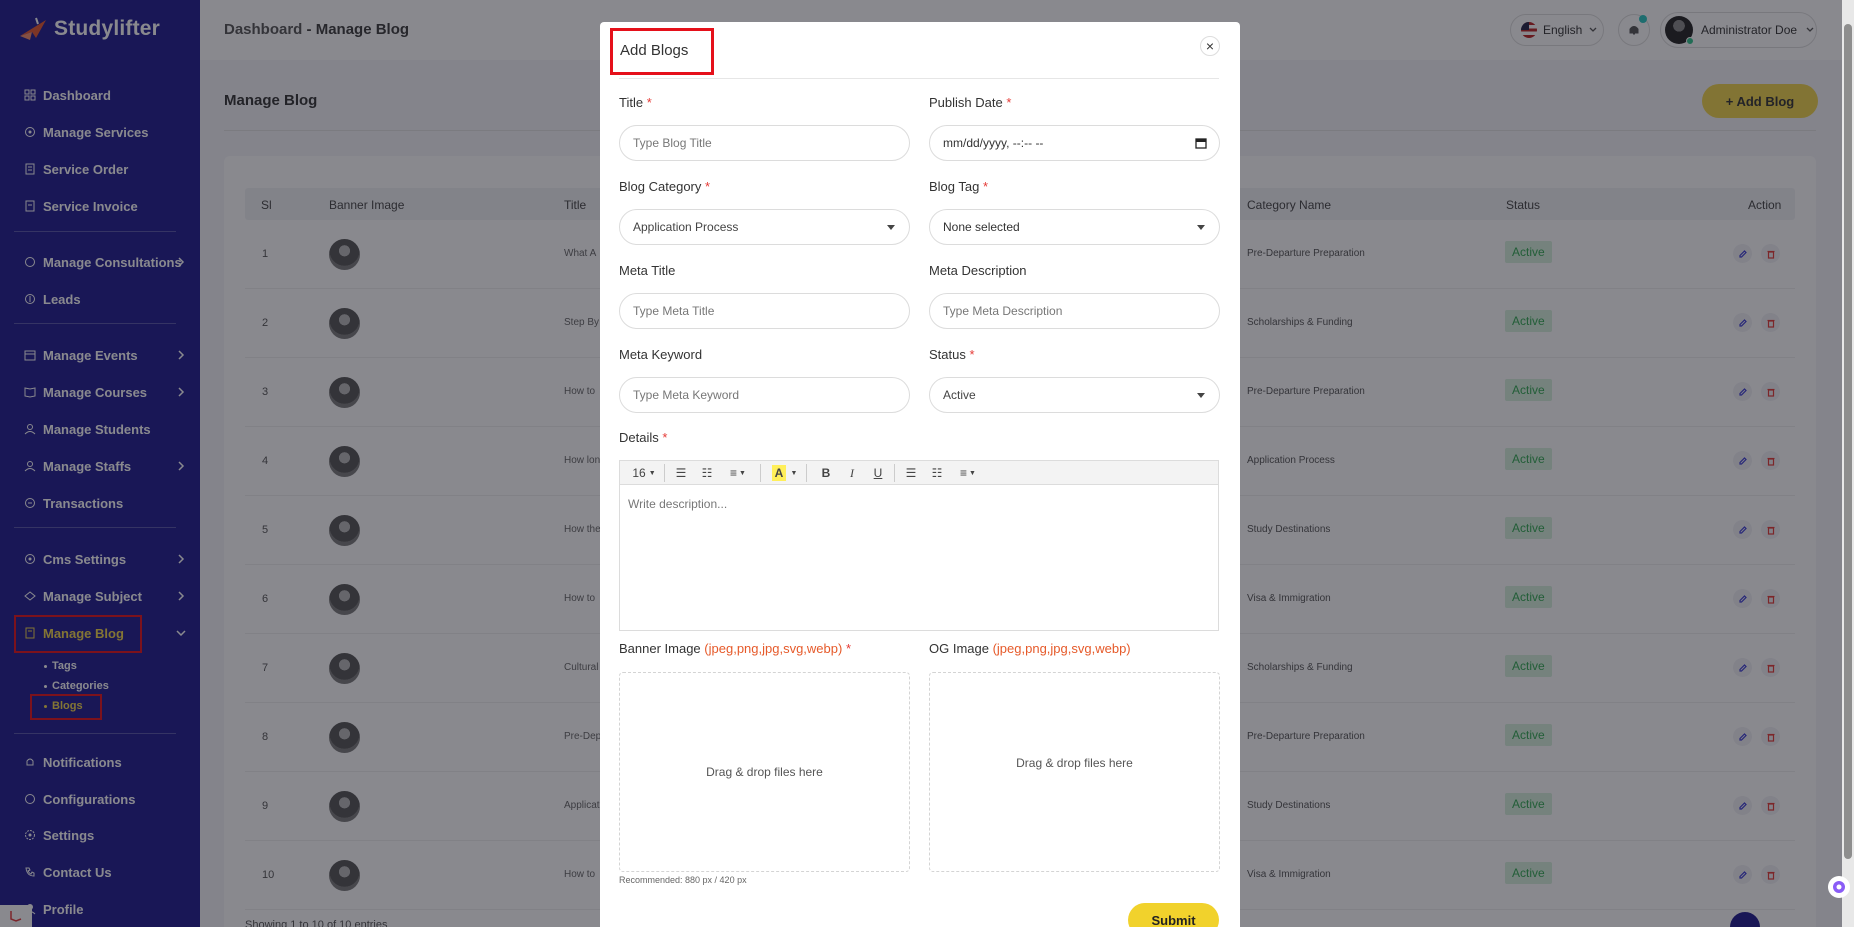  Describe the element at coordinates (1201, 143) in the screenshot. I see `calendar-icon` at that location.